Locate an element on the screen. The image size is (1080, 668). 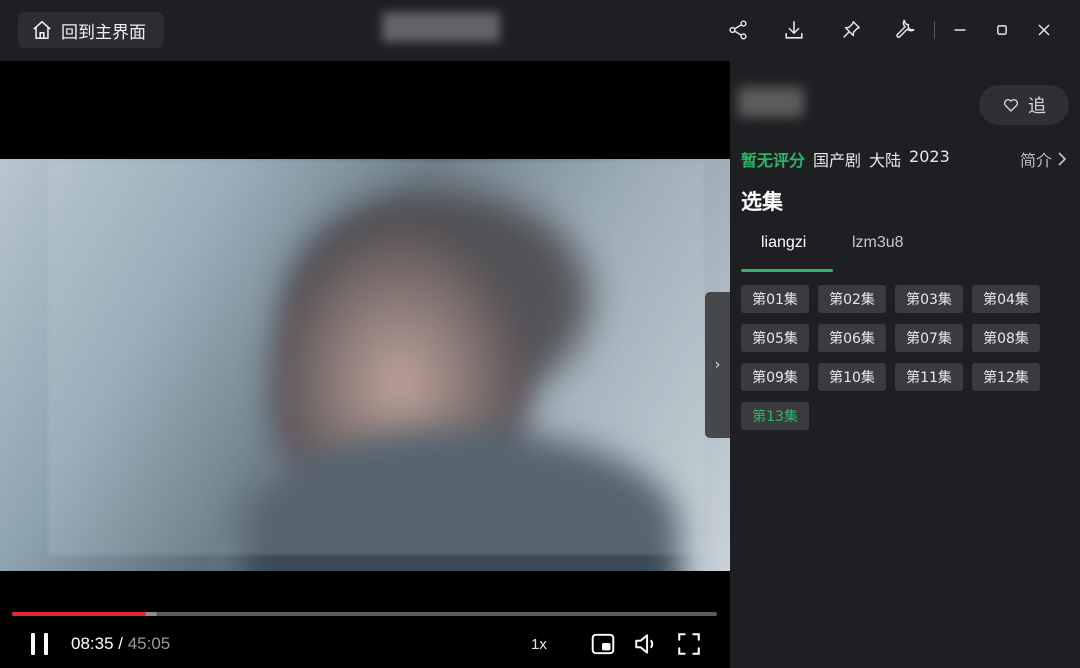
blurred-show-name is located at coordinates (771, 102).